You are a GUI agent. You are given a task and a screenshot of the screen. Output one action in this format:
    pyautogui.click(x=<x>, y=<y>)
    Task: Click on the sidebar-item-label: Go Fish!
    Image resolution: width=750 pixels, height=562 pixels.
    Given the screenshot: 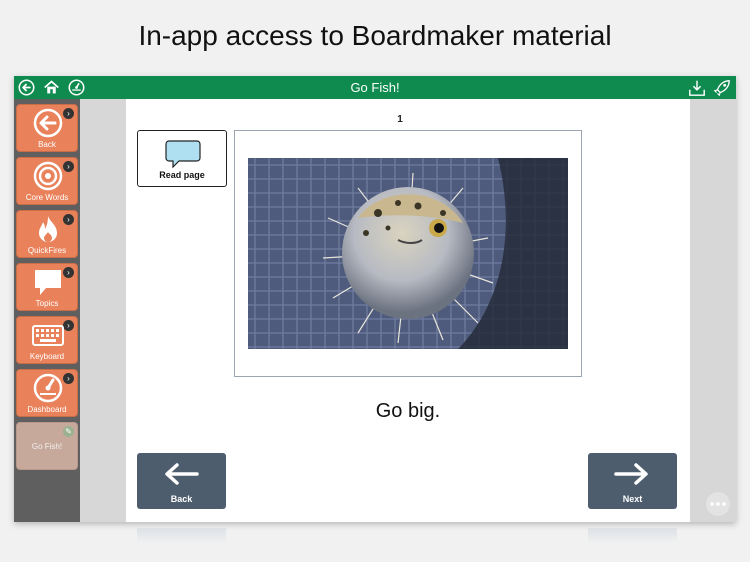 What is the action you would take?
    pyautogui.click(x=47, y=446)
    